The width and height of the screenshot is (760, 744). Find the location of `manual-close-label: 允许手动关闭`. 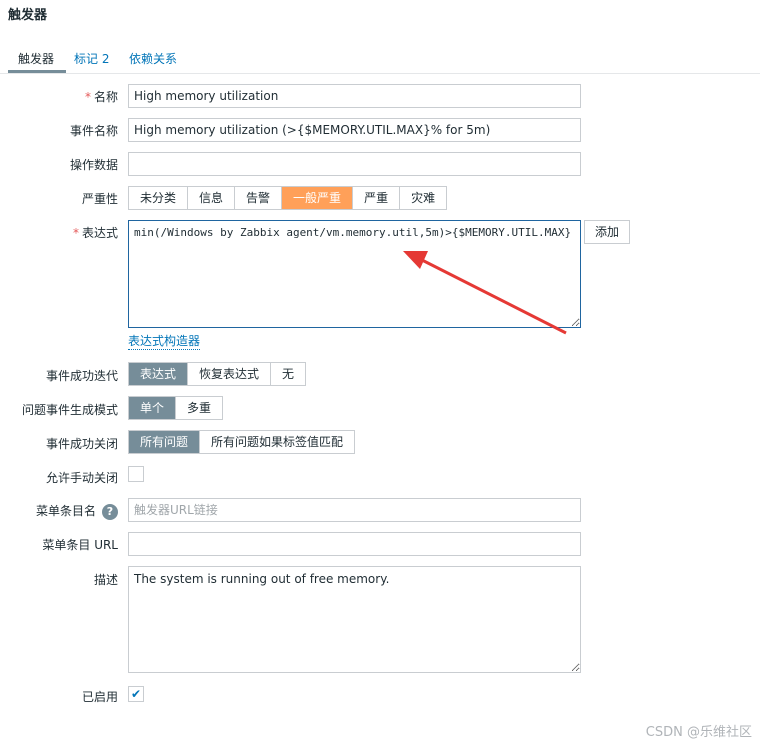

manual-close-label: 允许手动关闭 is located at coordinates (81, 478).